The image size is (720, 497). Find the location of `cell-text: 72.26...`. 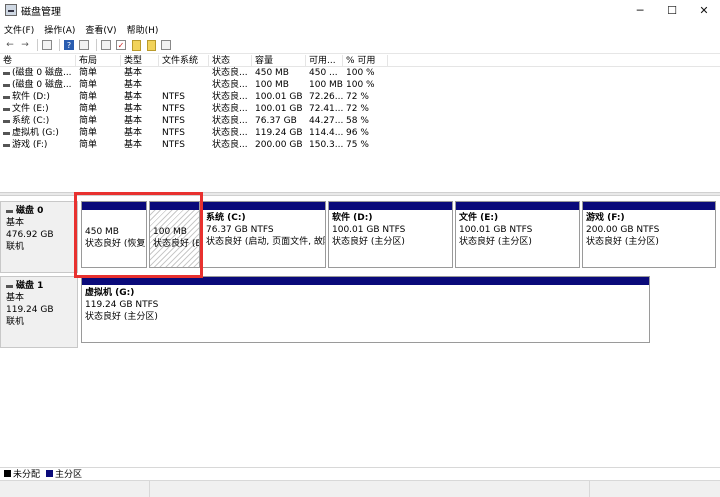

cell-text: 72.26... is located at coordinates (326, 97).